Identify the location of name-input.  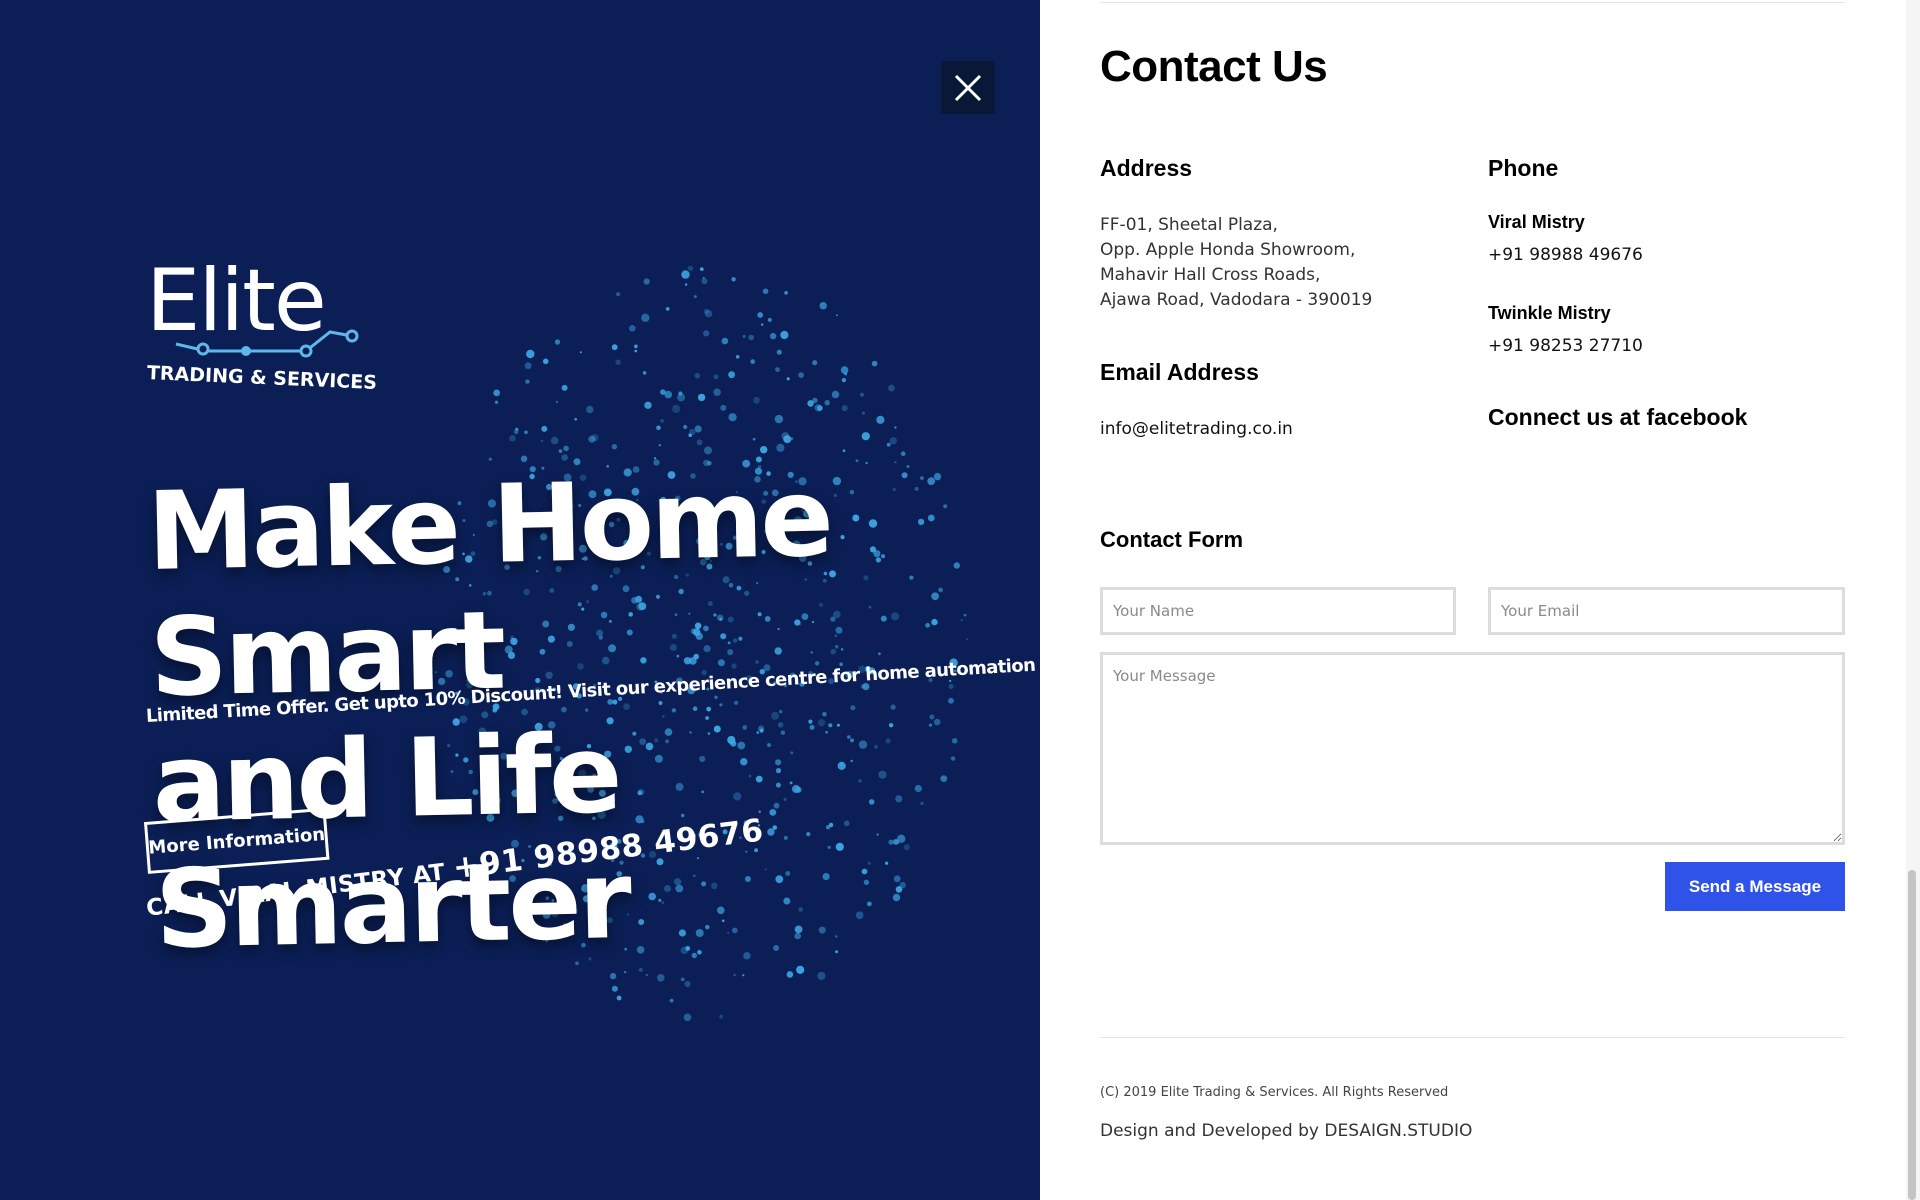
(1278, 611).